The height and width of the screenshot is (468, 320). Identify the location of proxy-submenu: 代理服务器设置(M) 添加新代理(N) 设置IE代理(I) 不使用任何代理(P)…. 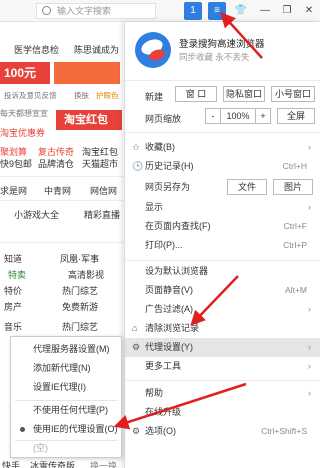
(66, 397).